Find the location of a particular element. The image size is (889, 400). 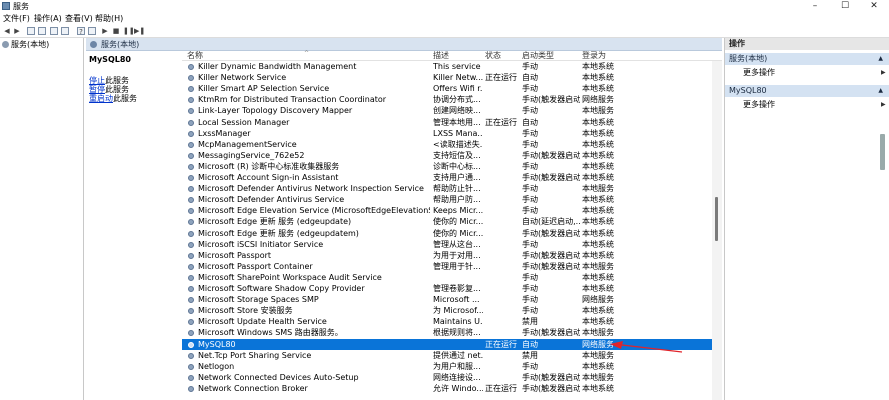

more-actions-mysql80: 更多操作 ▶ is located at coordinates (814, 105).